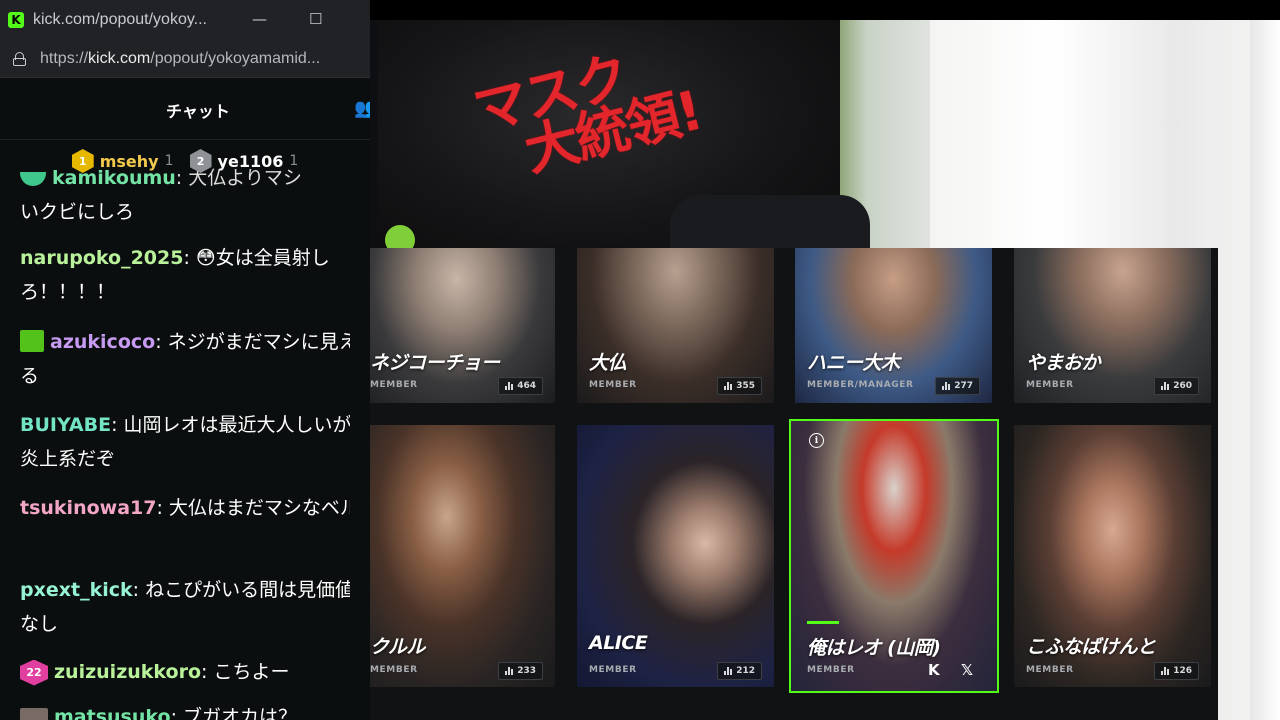  What do you see at coordinates (200, 161) in the screenshot?
I see `rank-2-badge: 2` at bounding box center [200, 161].